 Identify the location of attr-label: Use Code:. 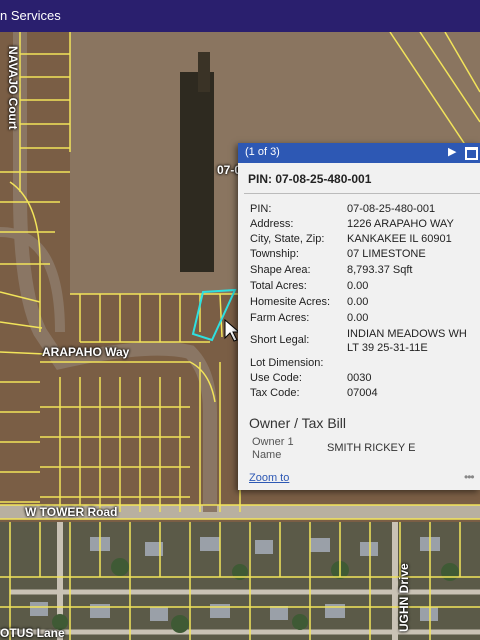
(276, 378).